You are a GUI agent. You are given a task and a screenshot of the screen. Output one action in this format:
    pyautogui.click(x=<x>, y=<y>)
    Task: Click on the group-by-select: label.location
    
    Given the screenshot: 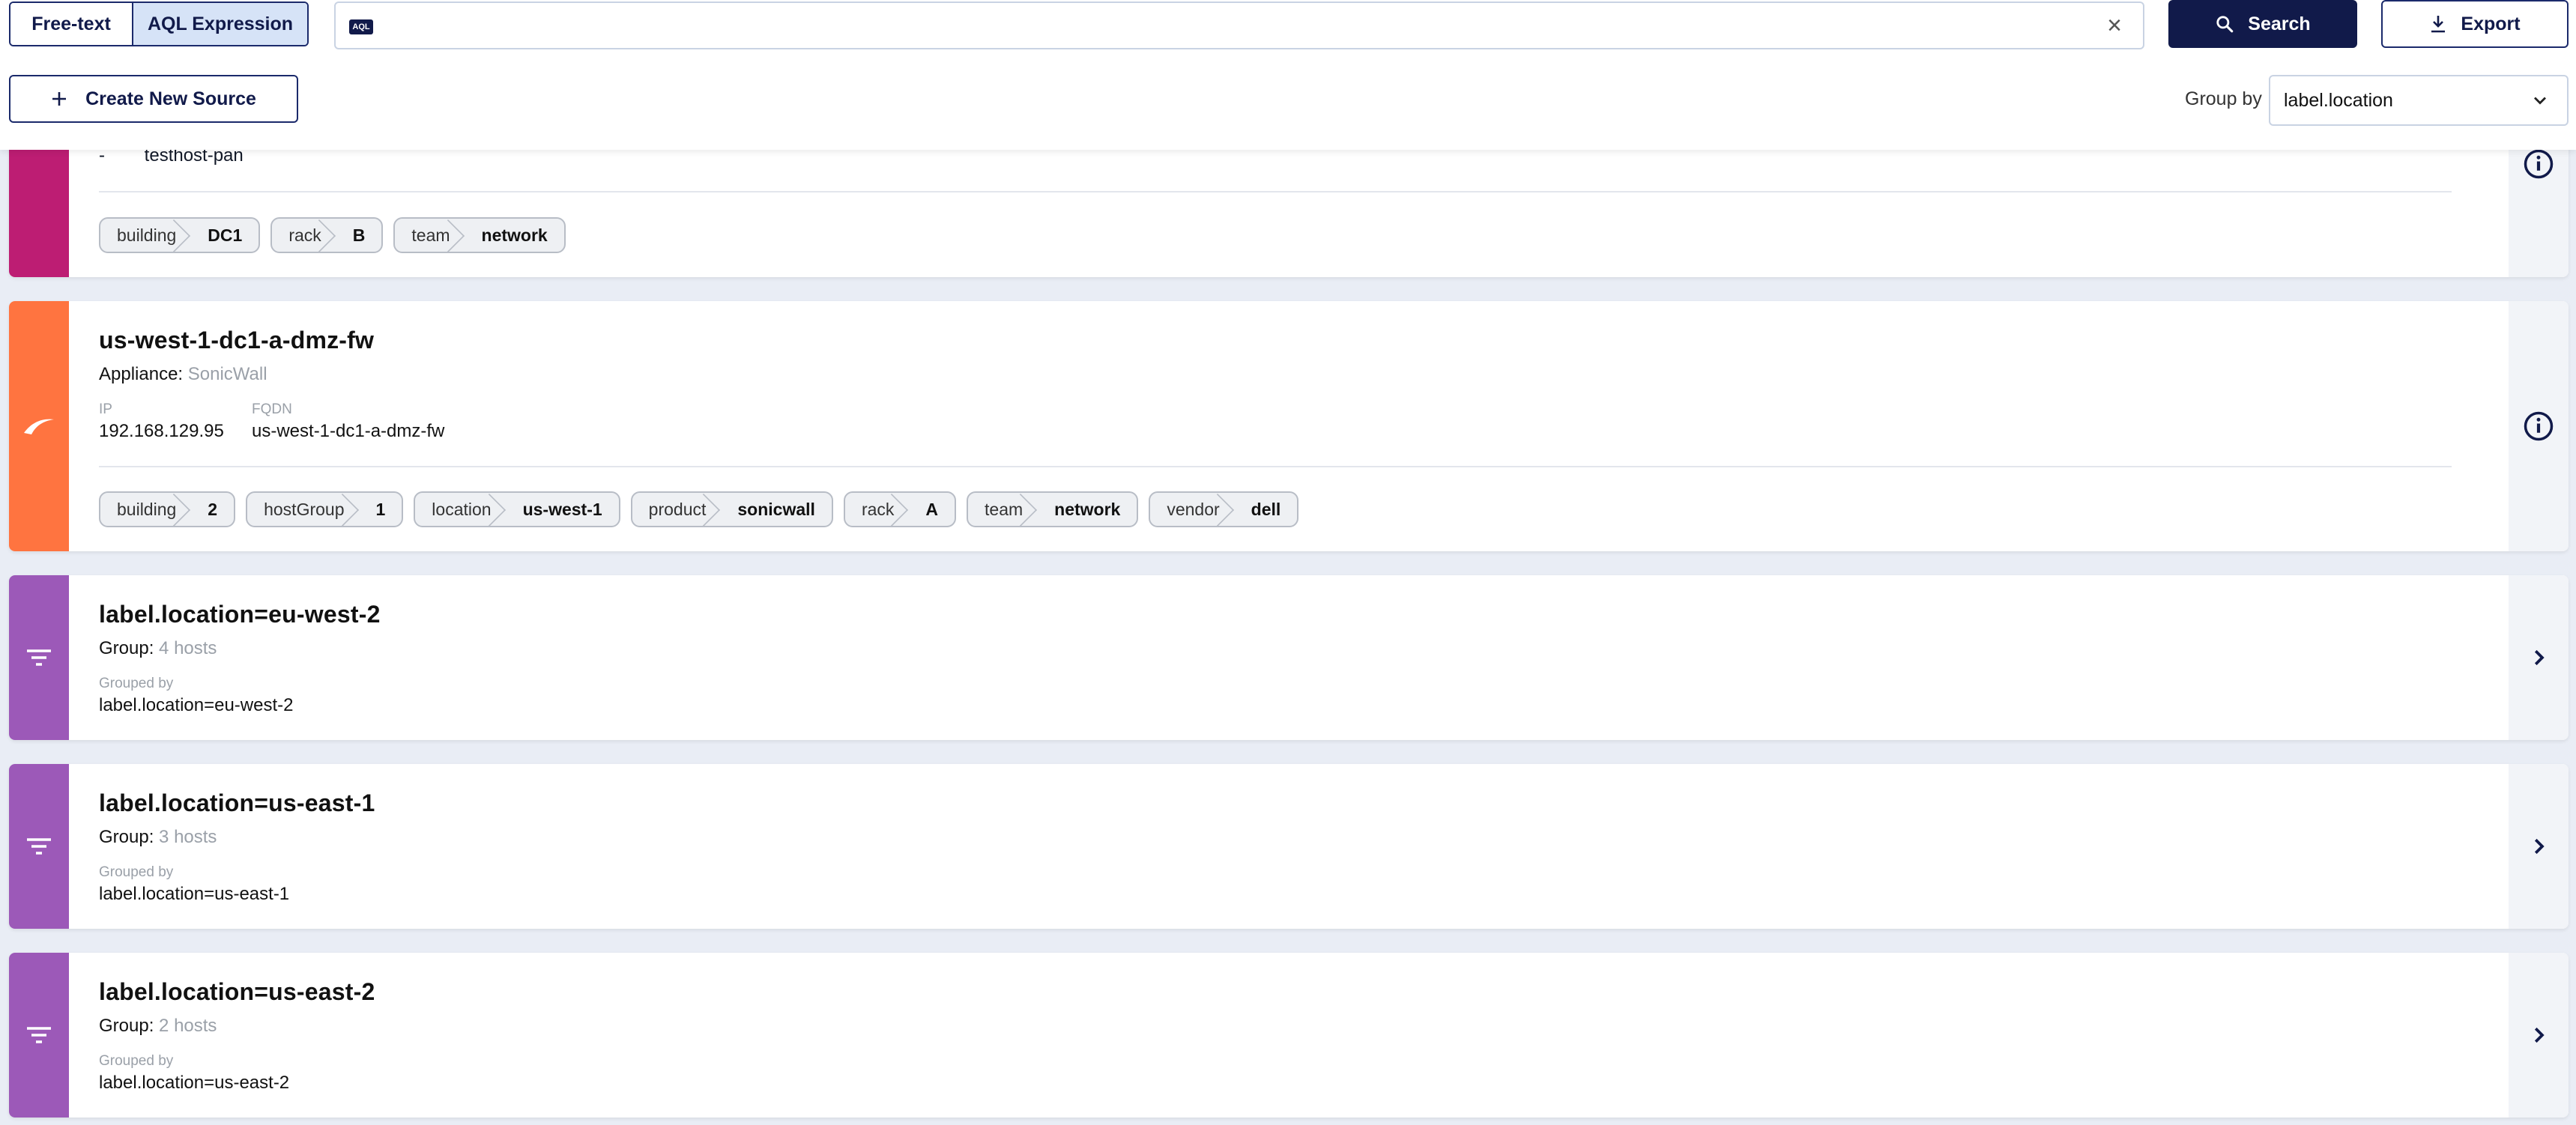 What is the action you would take?
    pyautogui.click(x=2419, y=100)
    